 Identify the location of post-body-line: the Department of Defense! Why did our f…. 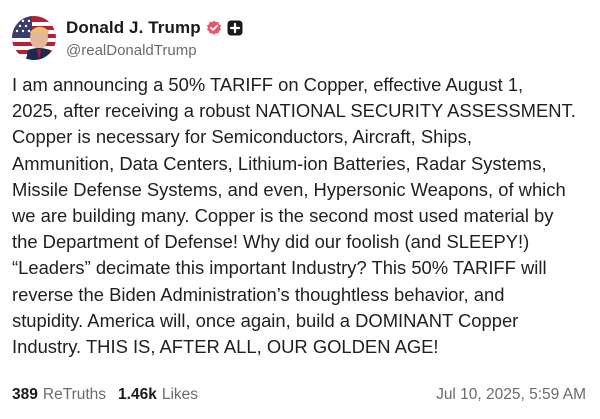
(271, 242).